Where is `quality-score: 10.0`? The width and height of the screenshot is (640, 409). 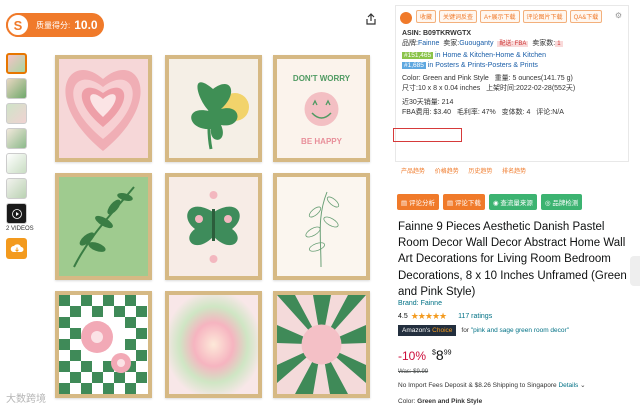
quality-score: 10.0 is located at coordinates (86, 25).